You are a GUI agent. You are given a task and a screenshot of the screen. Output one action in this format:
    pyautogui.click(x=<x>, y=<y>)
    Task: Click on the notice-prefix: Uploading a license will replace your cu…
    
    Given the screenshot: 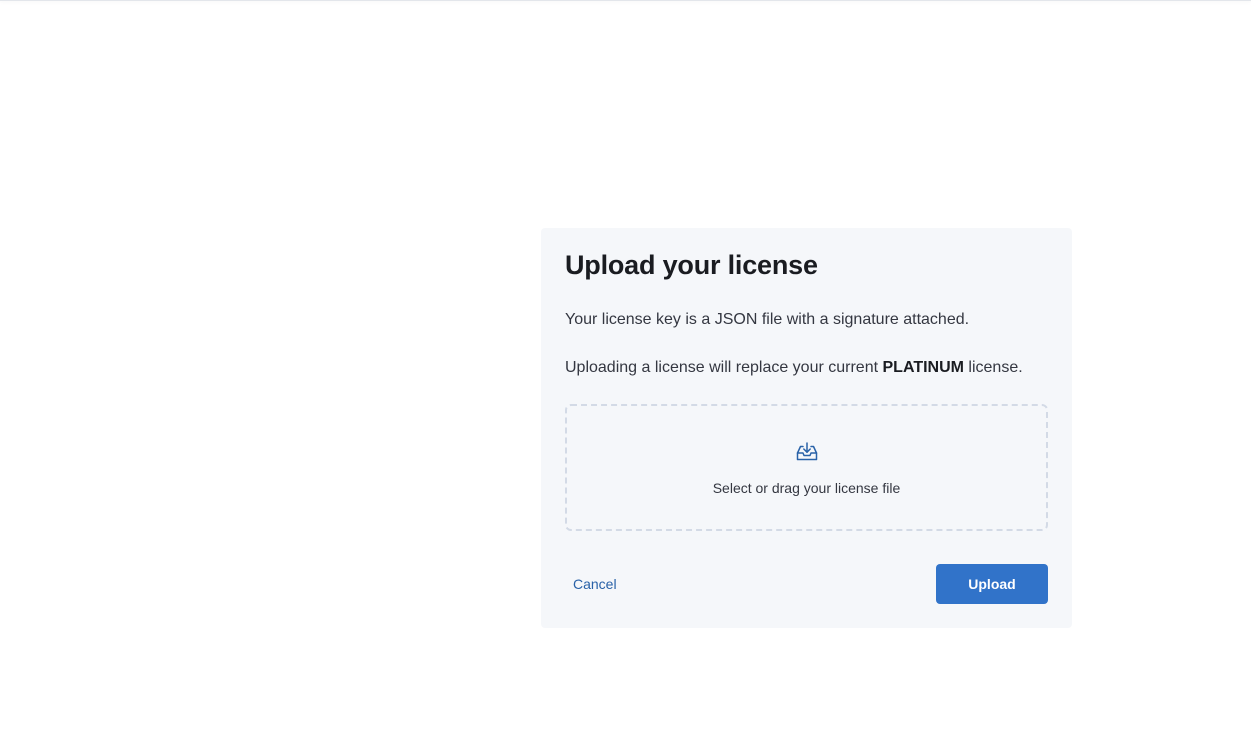 What is the action you would take?
    pyautogui.click(x=724, y=367)
    